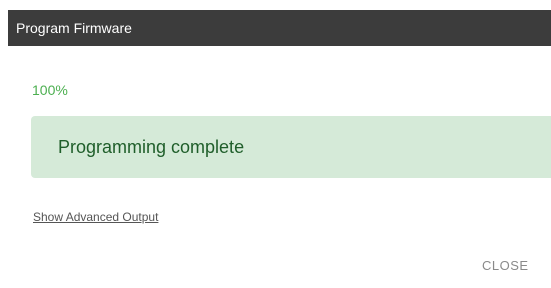  Describe the element at coordinates (505, 265) in the screenshot. I see `close-button: CLOSE` at that location.